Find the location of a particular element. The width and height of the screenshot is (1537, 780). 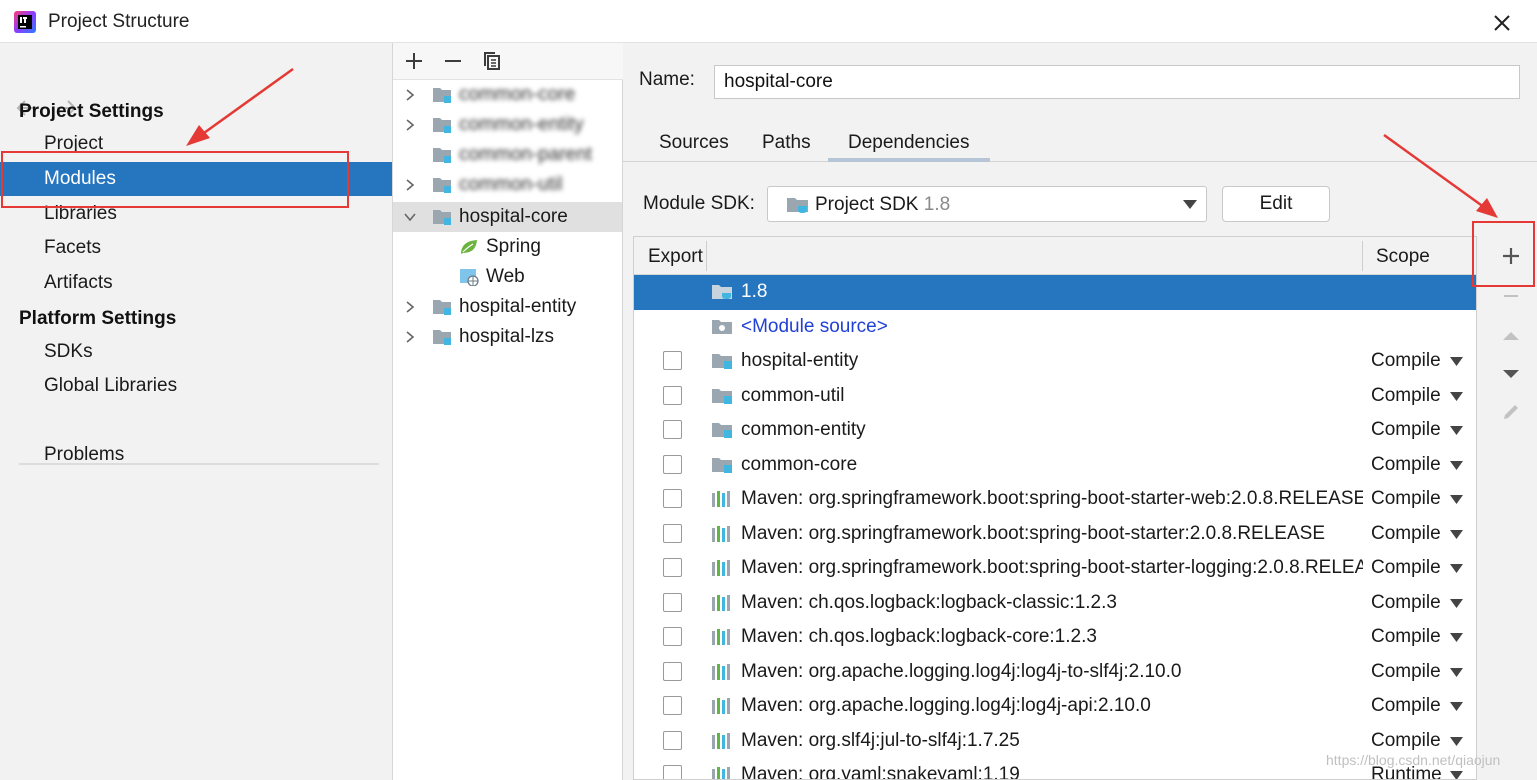

nav-item-problems: Problems is located at coordinates (196, 455).